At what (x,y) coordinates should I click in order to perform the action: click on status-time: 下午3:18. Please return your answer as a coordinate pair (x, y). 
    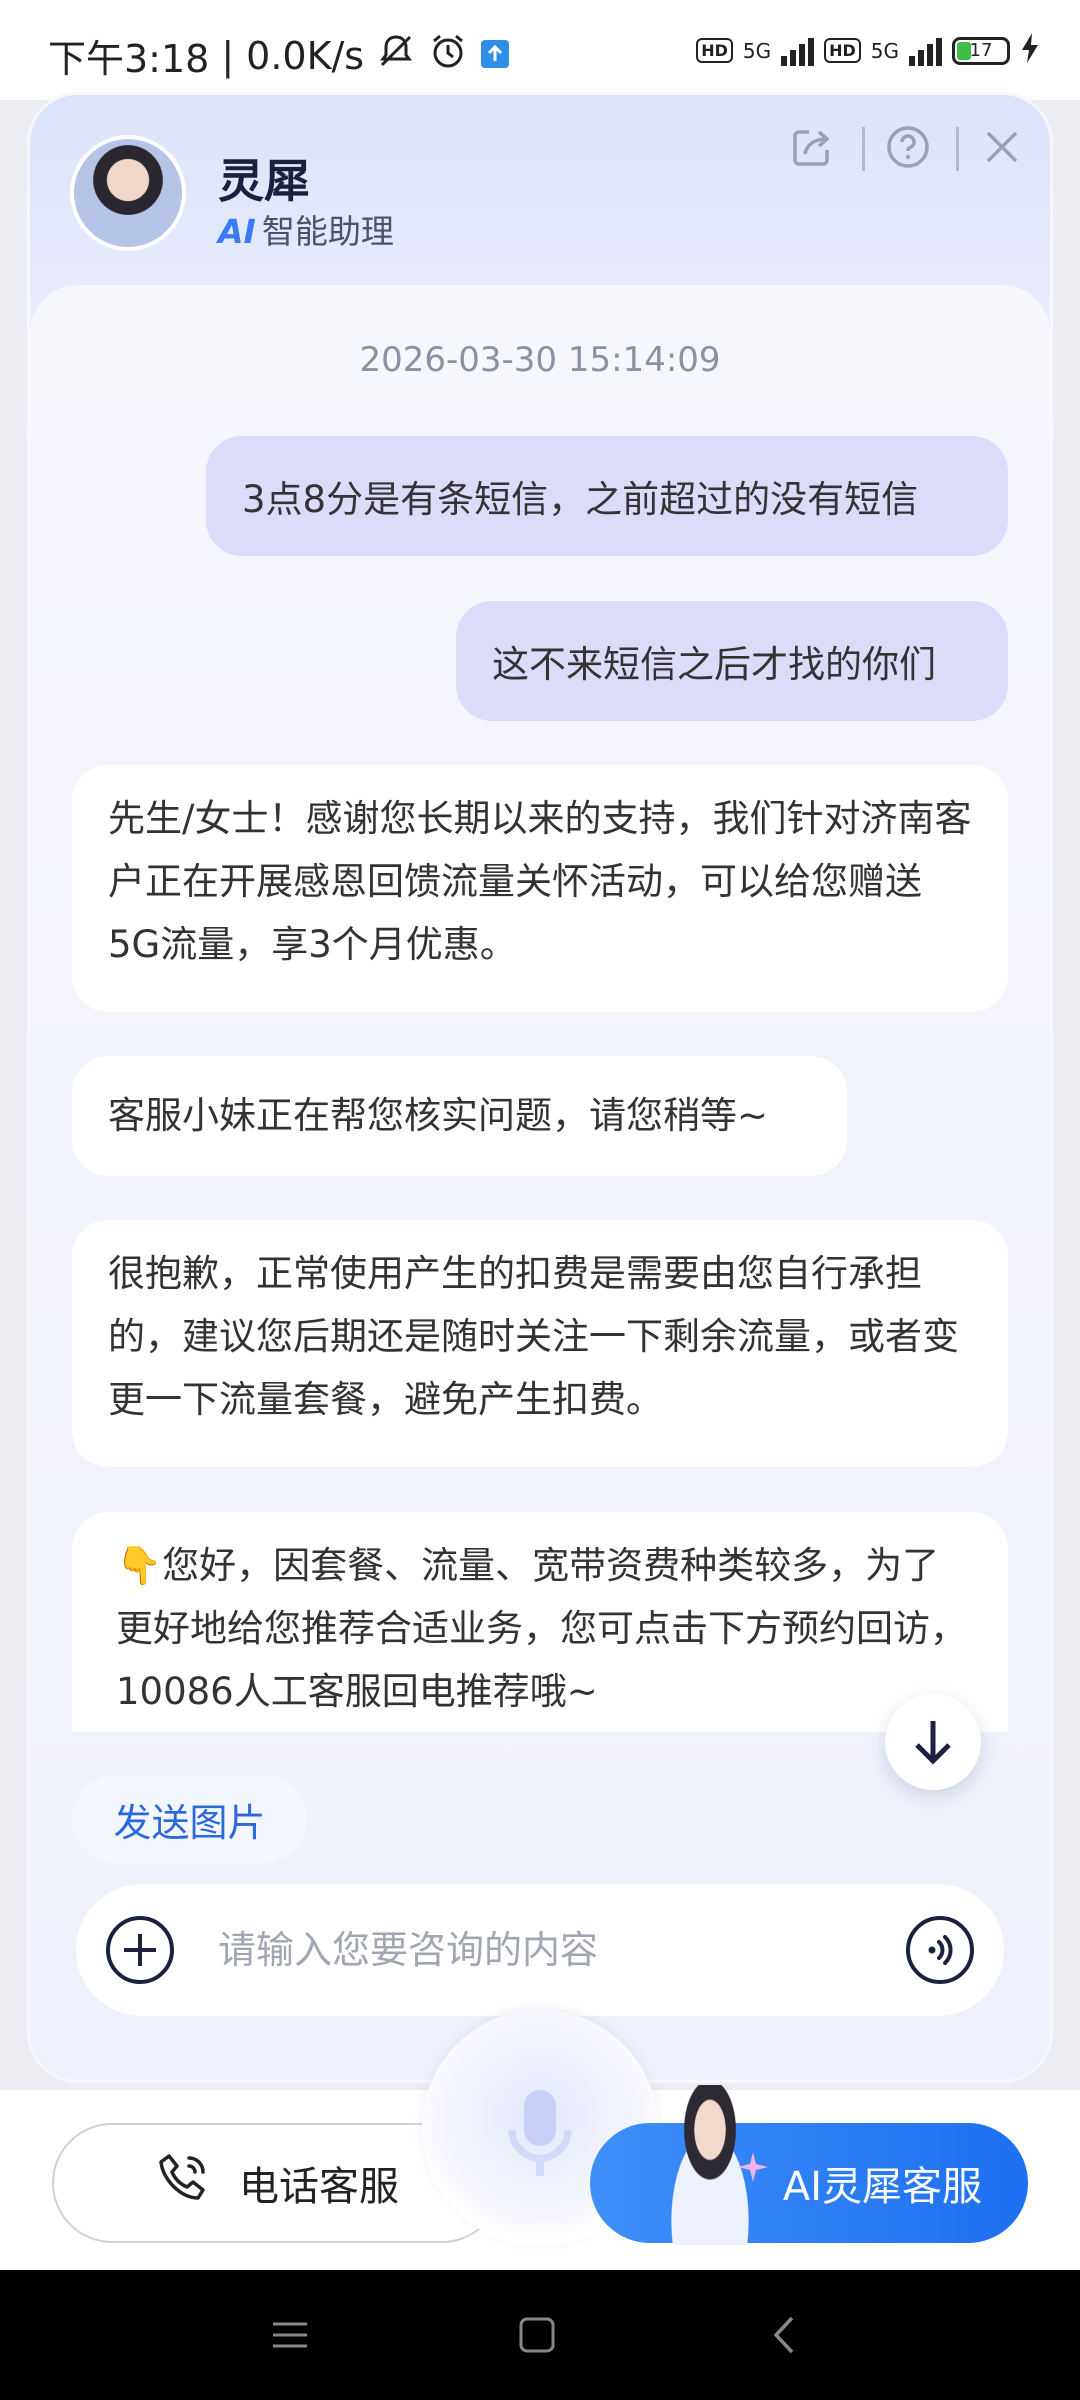
    Looking at the image, I should click on (129, 59).